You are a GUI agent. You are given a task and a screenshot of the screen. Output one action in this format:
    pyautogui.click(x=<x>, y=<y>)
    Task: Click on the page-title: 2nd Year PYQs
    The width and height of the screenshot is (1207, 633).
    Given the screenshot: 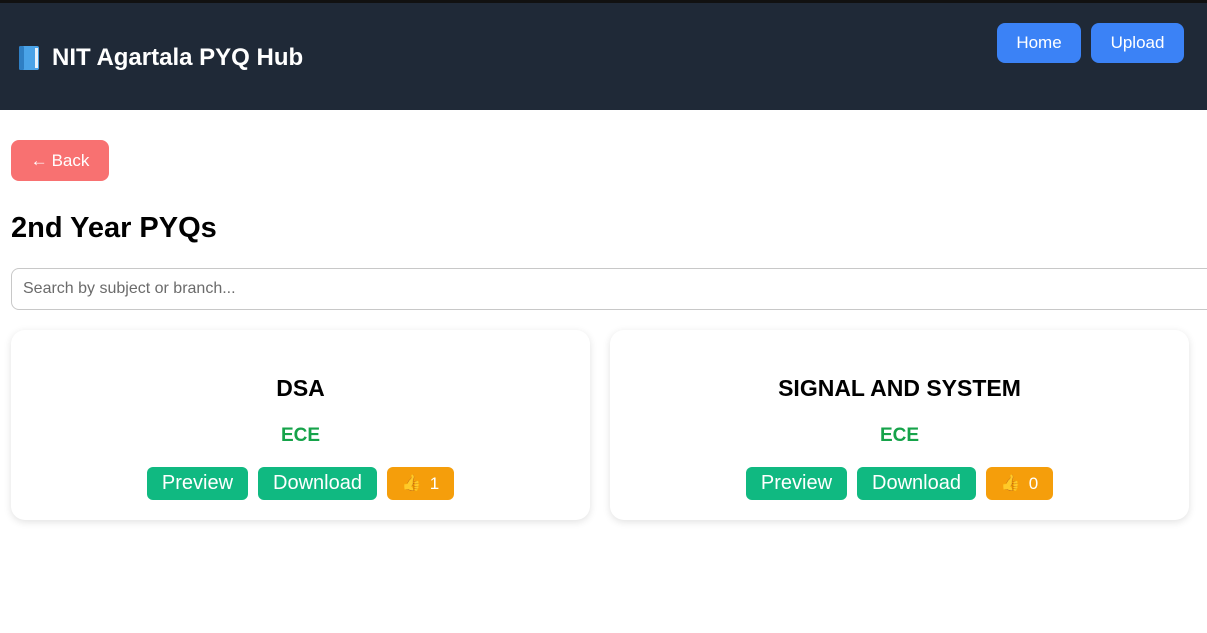 What is the action you would take?
    pyautogui.click(x=114, y=228)
    